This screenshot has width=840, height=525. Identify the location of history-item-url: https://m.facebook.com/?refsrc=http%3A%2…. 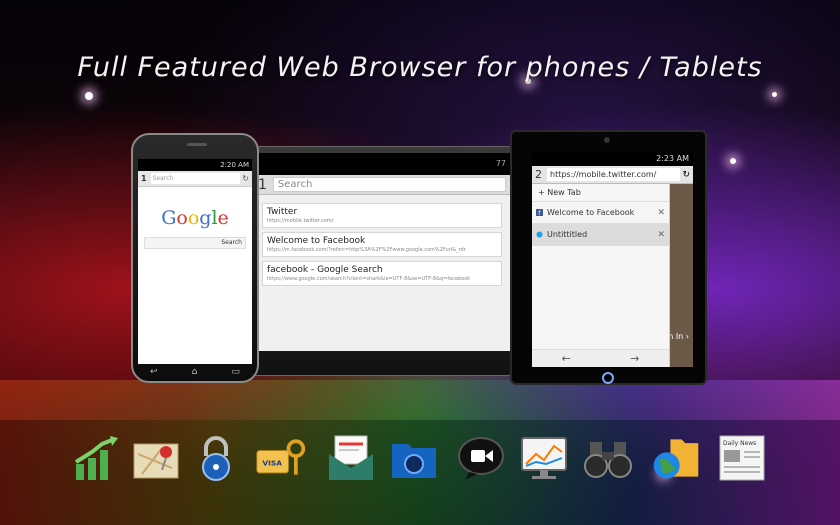
(366, 250).